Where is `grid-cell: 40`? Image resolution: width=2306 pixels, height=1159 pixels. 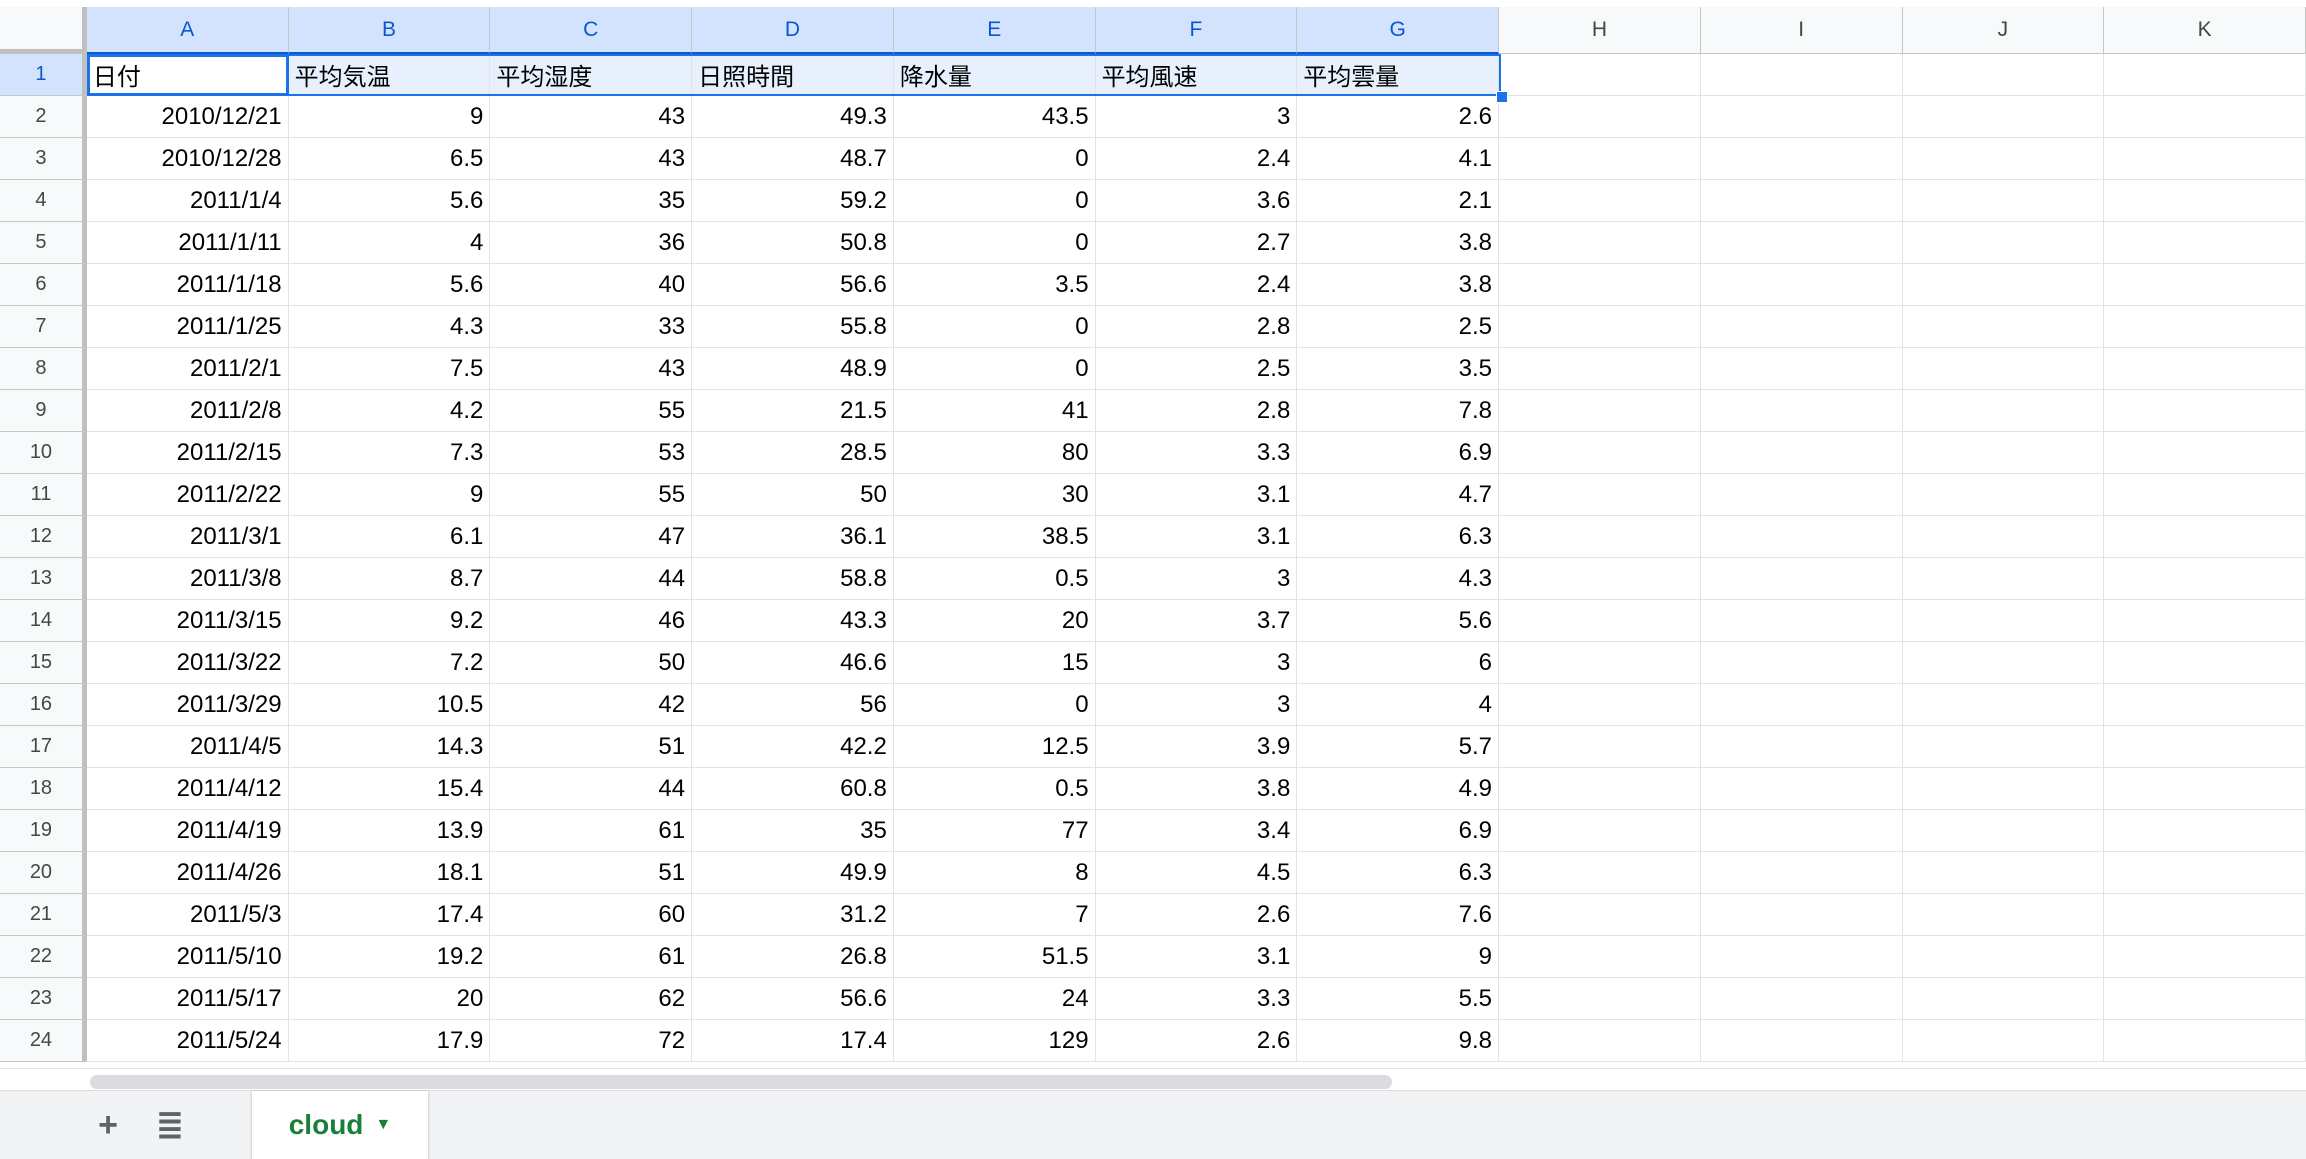
grid-cell: 40 is located at coordinates (591, 285).